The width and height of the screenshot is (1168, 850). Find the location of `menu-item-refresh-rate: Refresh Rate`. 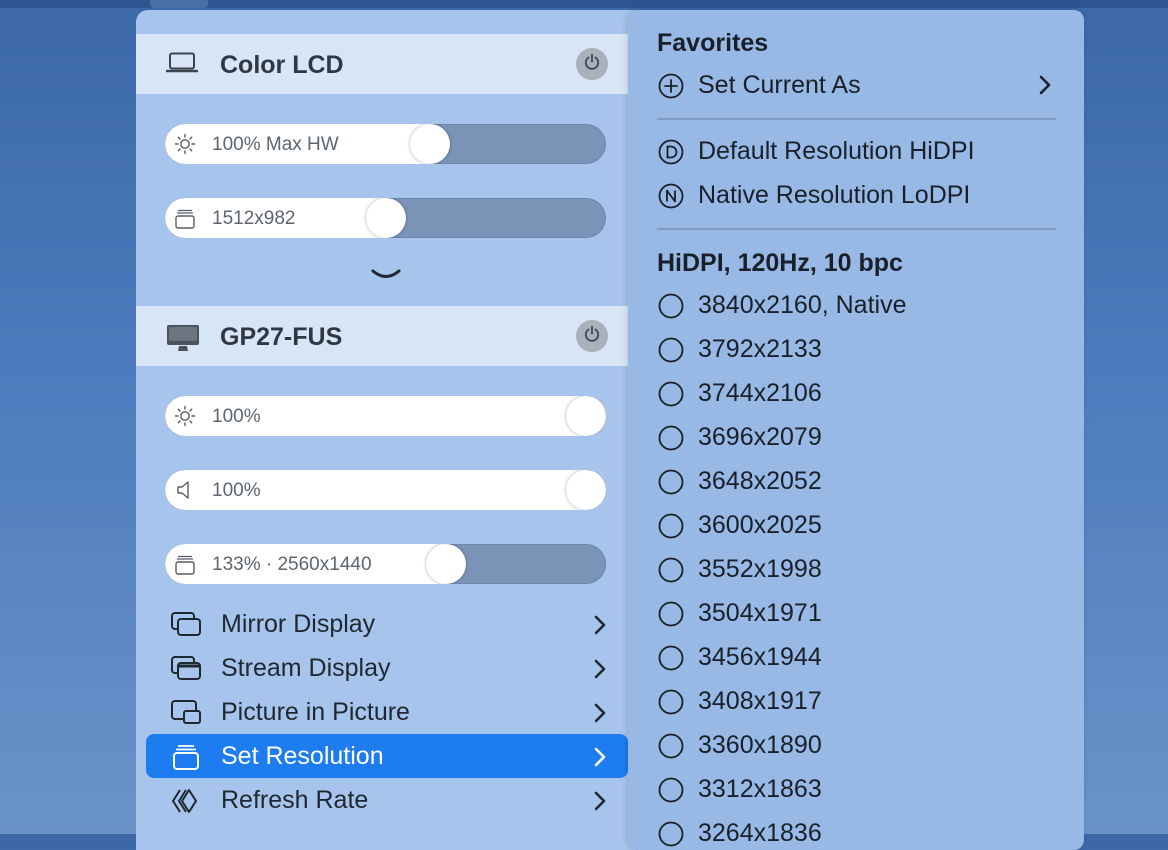

menu-item-refresh-rate: Refresh Rate is located at coordinates (387, 800).